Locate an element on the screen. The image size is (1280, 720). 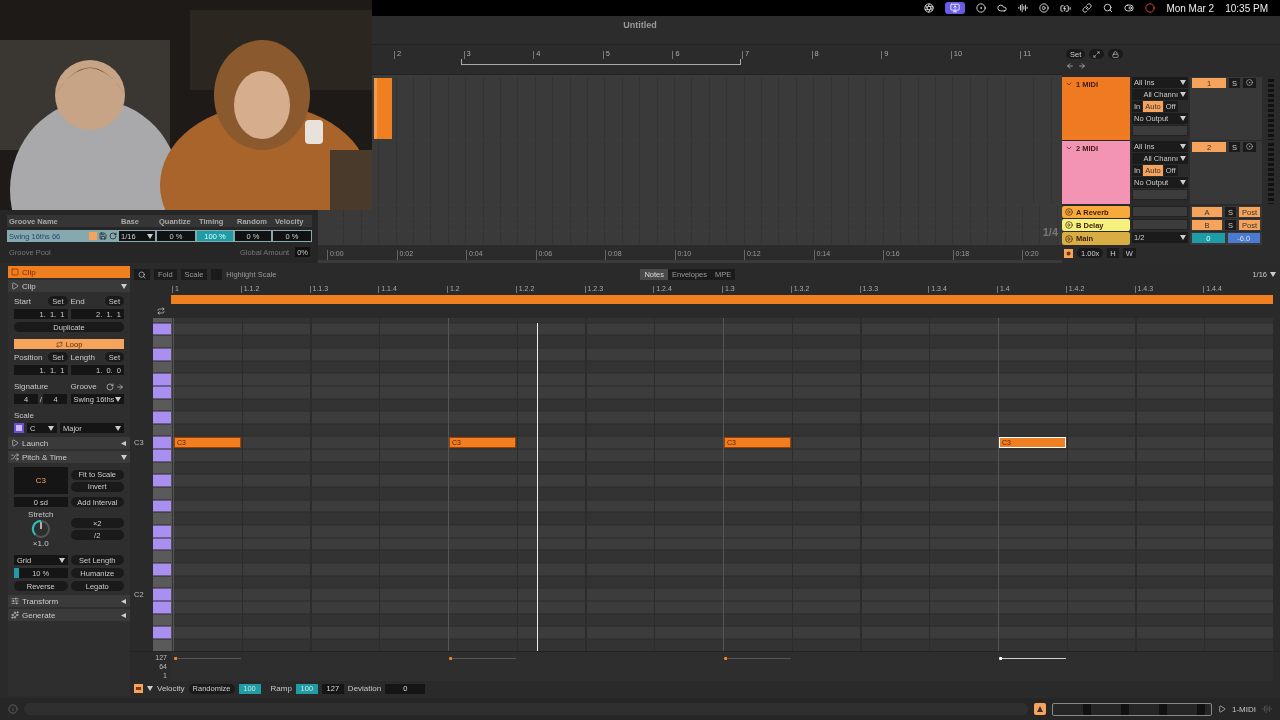
aperture-icon is located at coordinates (929, 8).